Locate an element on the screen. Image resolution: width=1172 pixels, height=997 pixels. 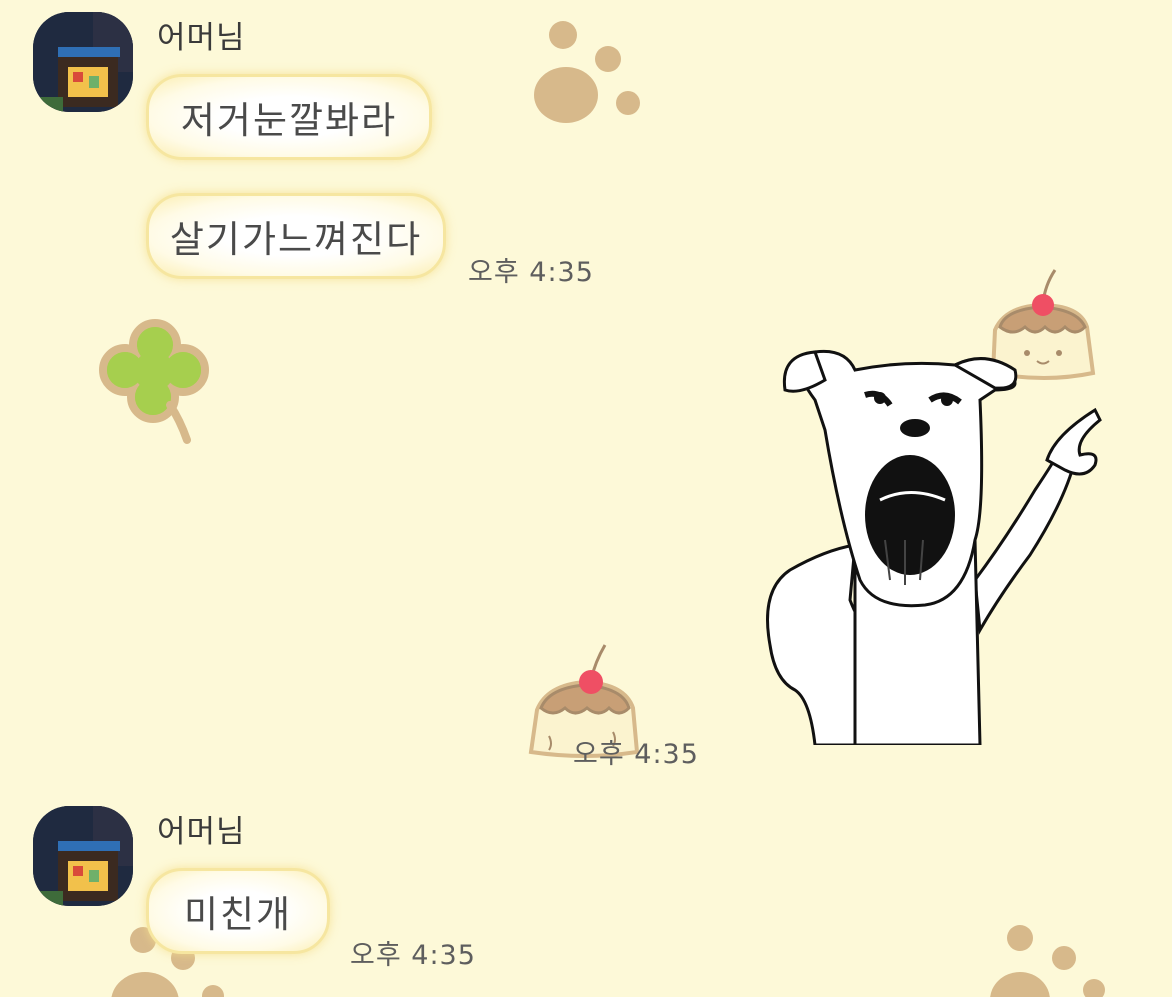
clover-icon is located at coordinates (154, 381).